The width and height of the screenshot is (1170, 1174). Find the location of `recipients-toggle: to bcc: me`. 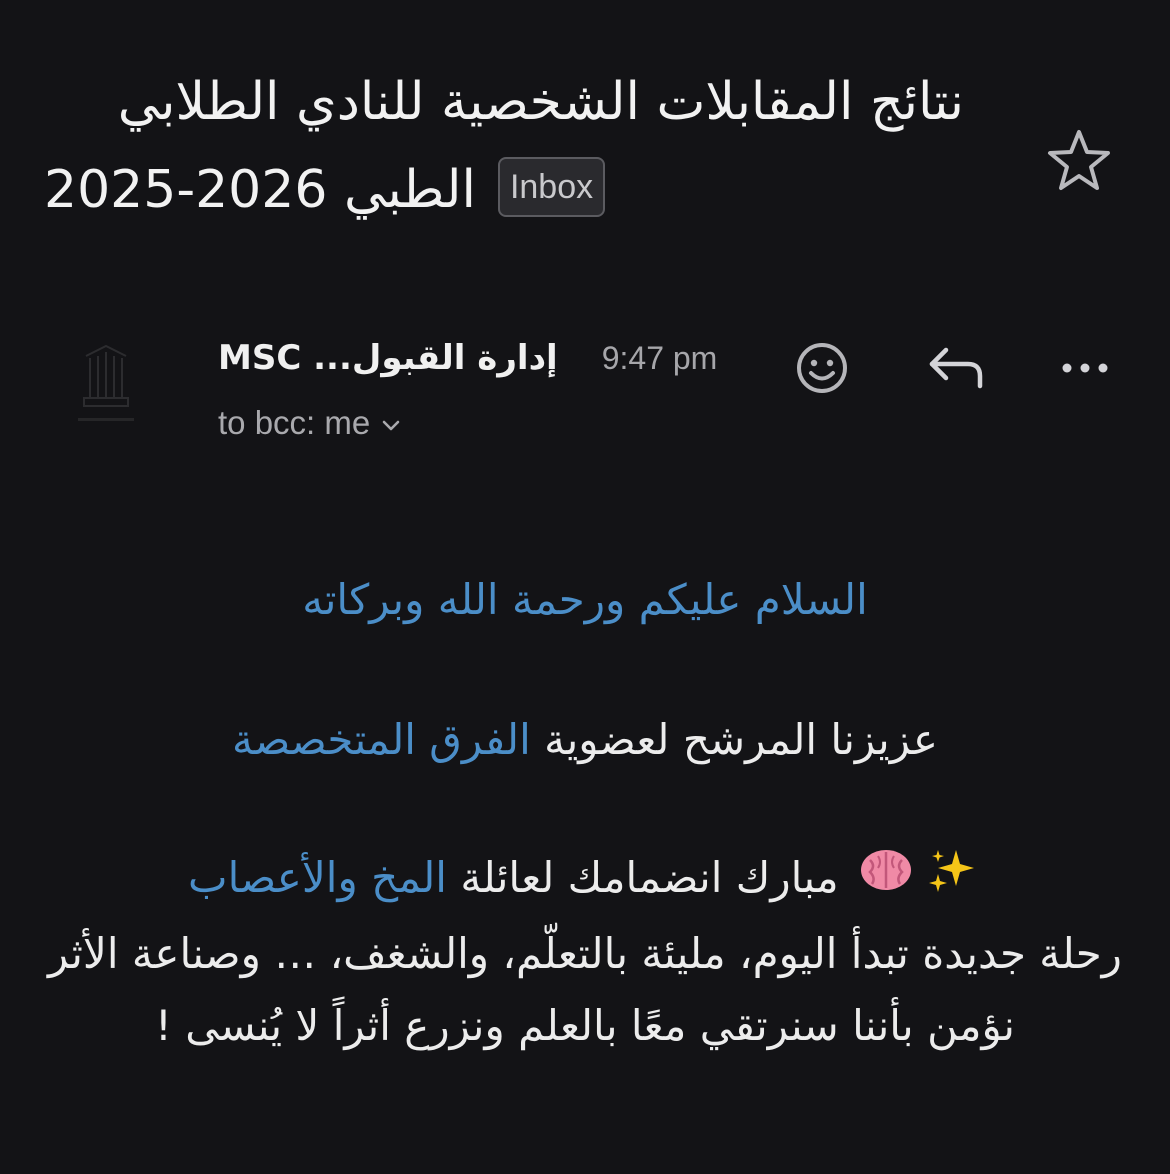

recipients-toggle: to bcc: me is located at coordinates (310, 423).